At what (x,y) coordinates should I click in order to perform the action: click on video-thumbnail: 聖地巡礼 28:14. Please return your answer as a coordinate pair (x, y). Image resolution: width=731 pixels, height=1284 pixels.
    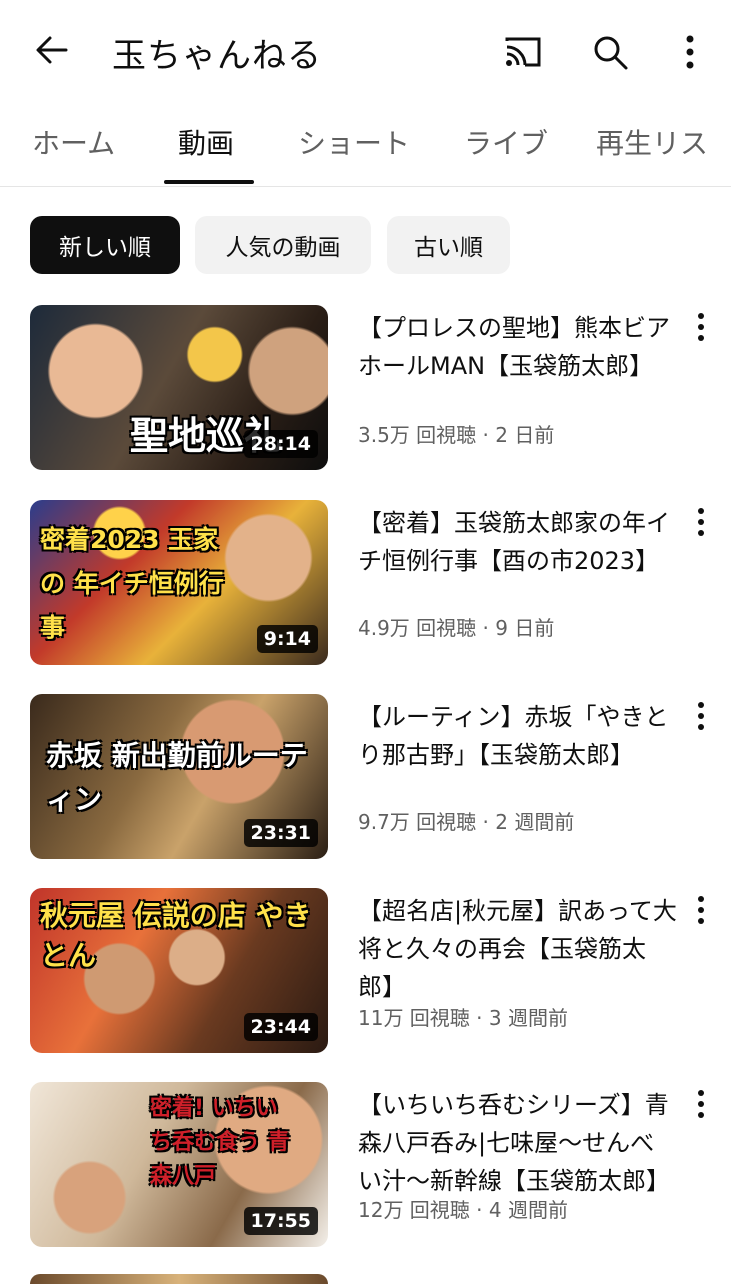
    Looking at the image, I should click on (179, 387).